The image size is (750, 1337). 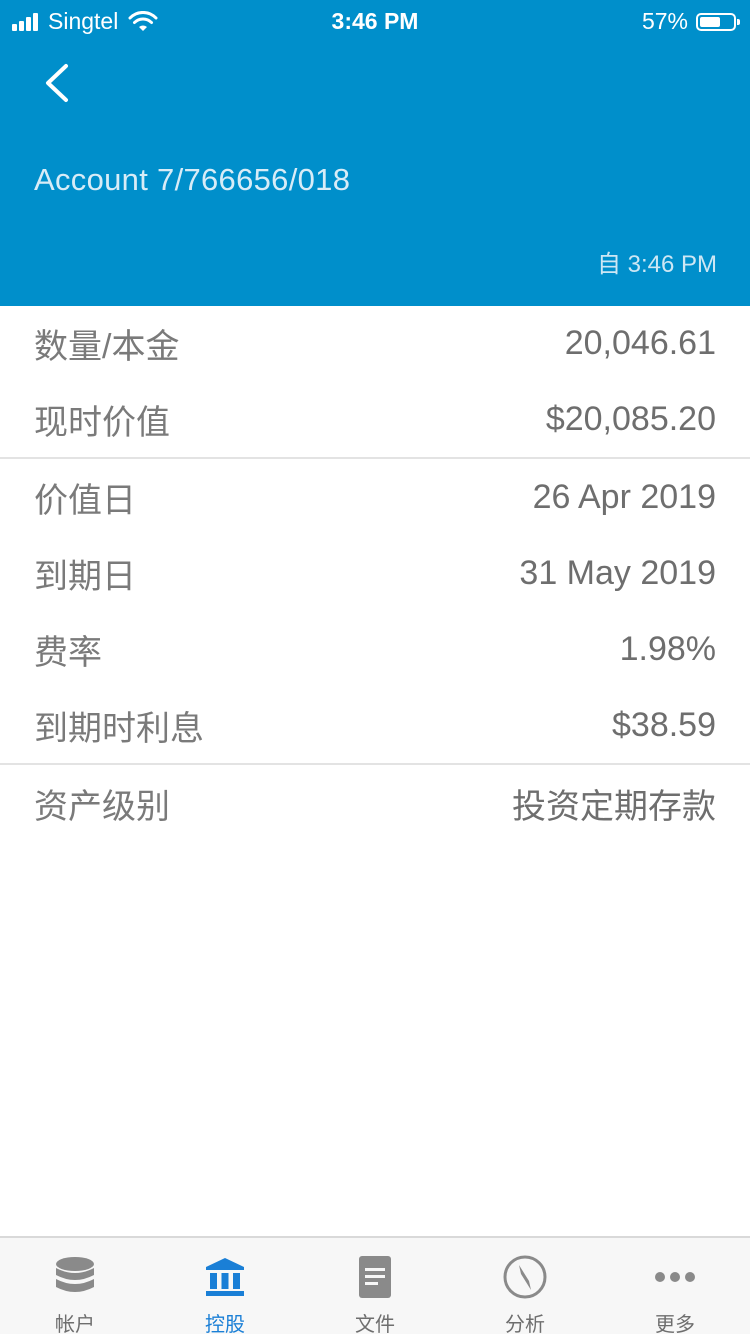 I want to click on detail-row-value-date: 价值日 26 Apr 2019, so click(x=375, y=497).